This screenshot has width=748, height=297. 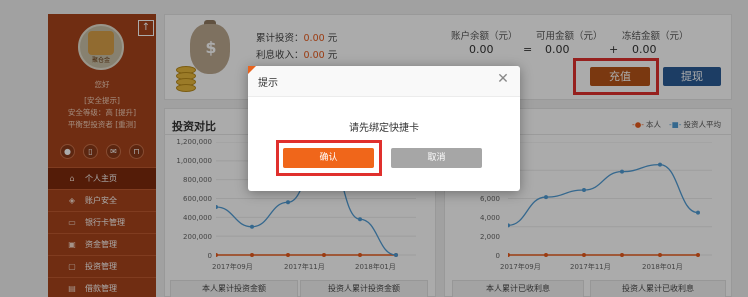 I want to click on cancel-button: 取消, so click(x=436, y=158).